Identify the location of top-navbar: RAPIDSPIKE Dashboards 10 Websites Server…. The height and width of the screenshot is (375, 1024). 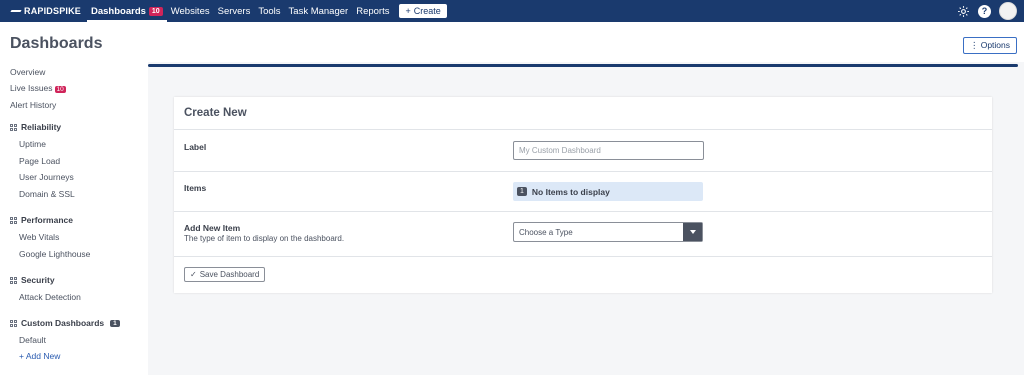
(512, 11).